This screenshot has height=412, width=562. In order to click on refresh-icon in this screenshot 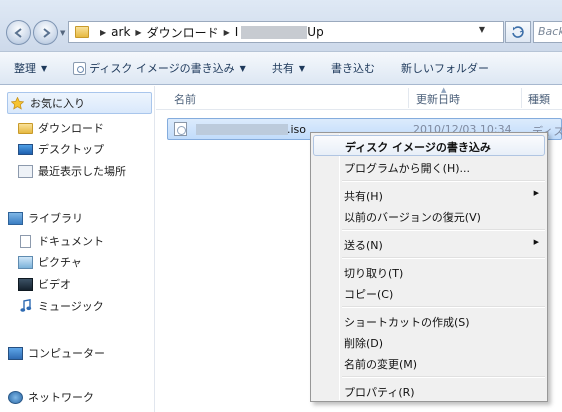, I will do `click(518, 32)`.